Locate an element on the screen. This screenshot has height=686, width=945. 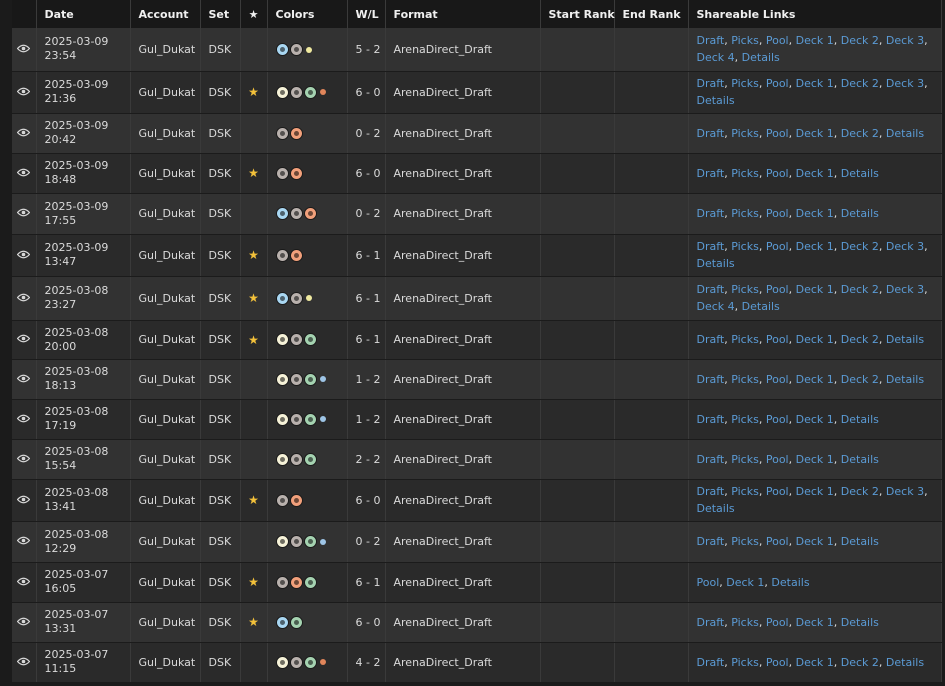
header-start-rank: Start Rank is located at coordinates (577, 14).